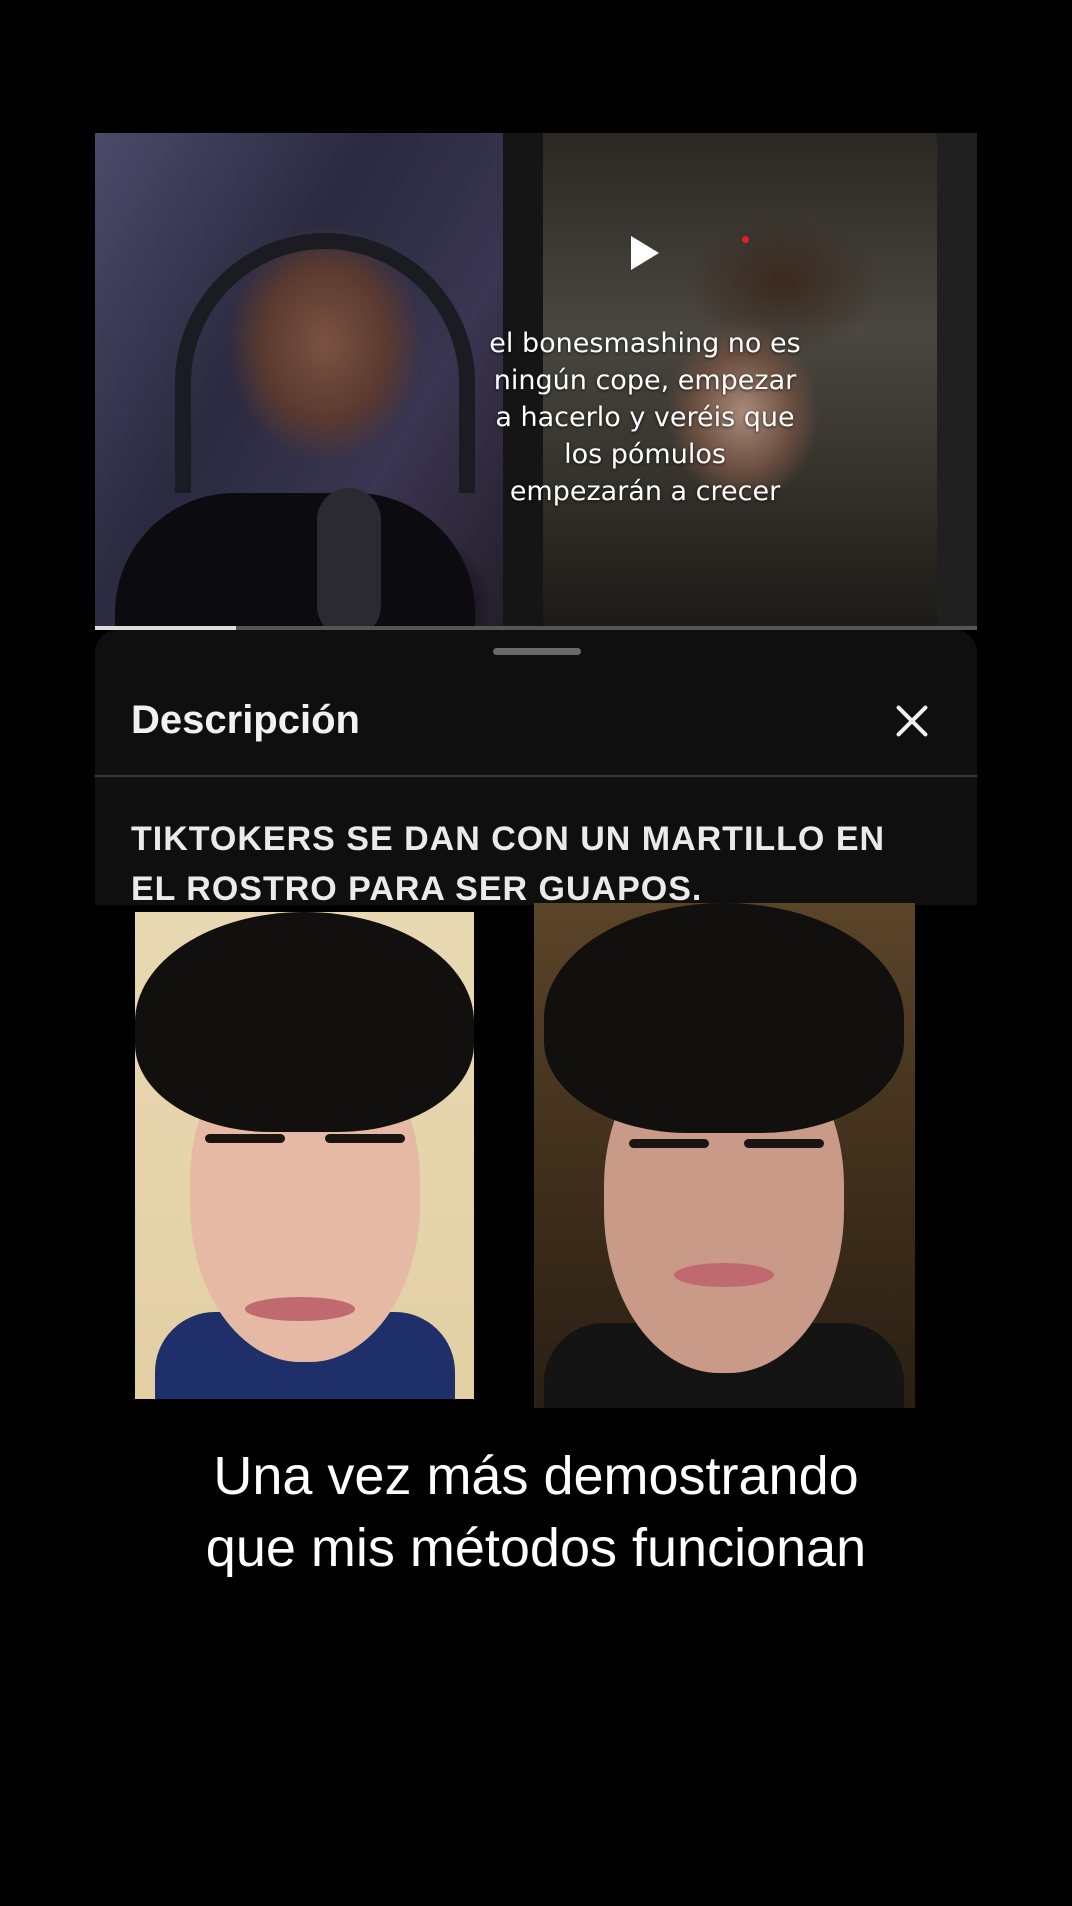  What do you see at coordinates (304, 1155) in the screenshot?
I see `comparison-photo-left` at bounding box center [304, 1155].